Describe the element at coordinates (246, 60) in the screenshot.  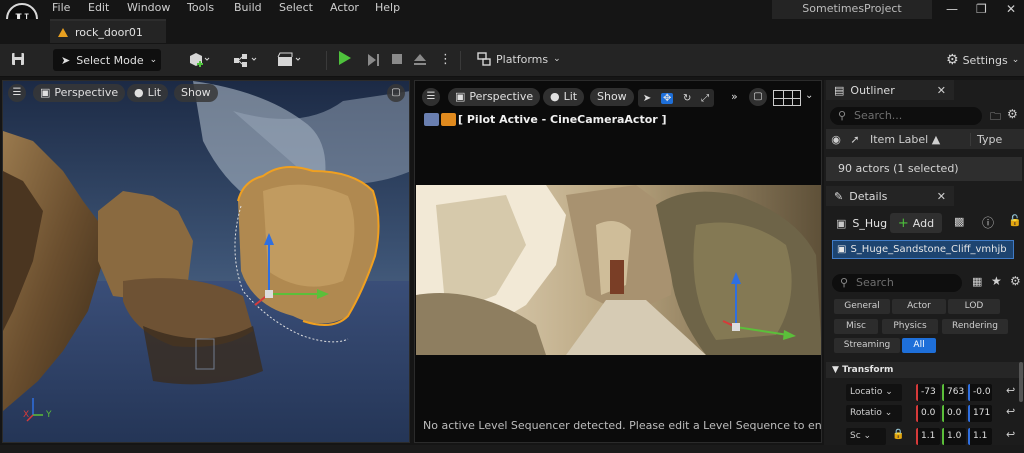
I see `blueprint-icon` at that location.